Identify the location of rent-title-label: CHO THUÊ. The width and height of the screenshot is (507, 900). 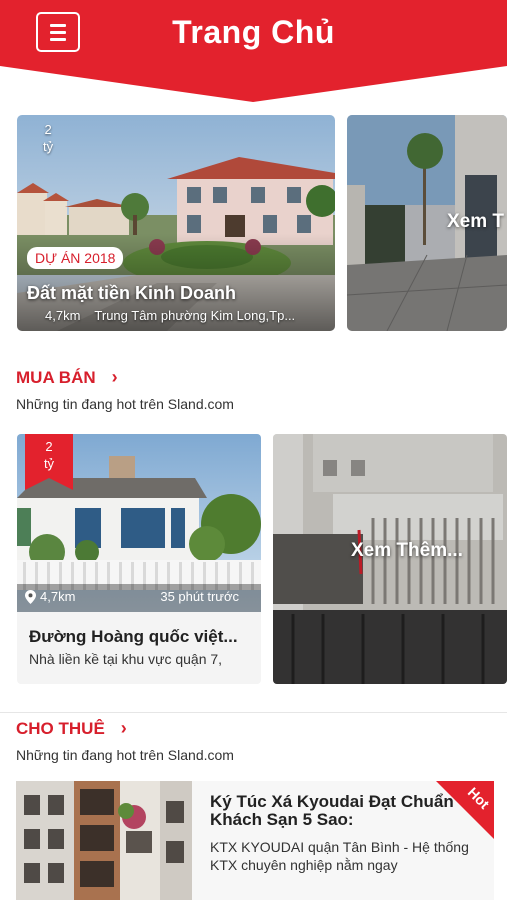
(60, 728).